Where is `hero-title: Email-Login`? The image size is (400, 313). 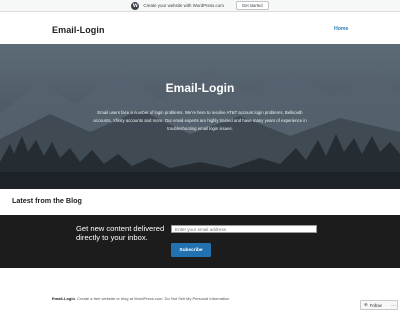
hero-title: Email-Login is located at coordinates (200, 88).